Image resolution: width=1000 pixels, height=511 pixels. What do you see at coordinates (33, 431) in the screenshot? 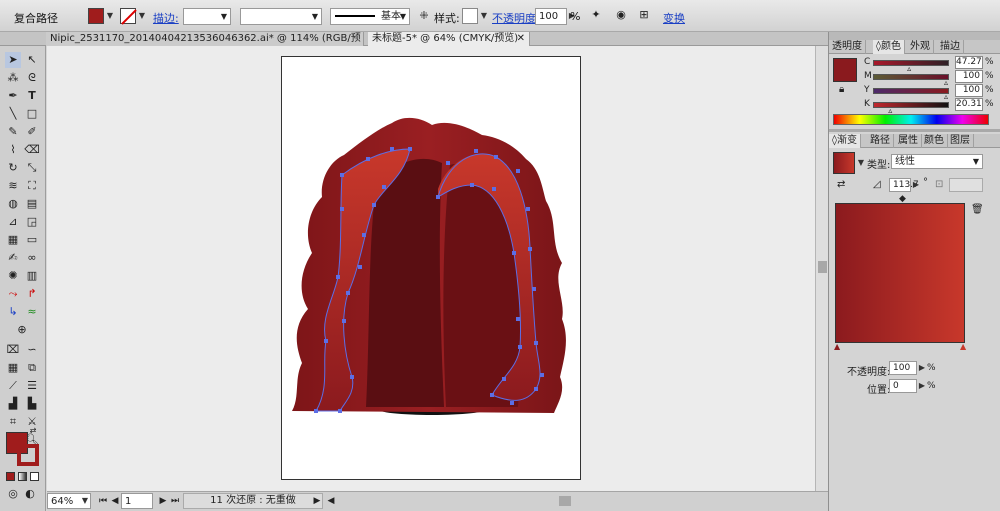
I see `swap-arrows-icon: ⇄` at bounding box center [33, 431].